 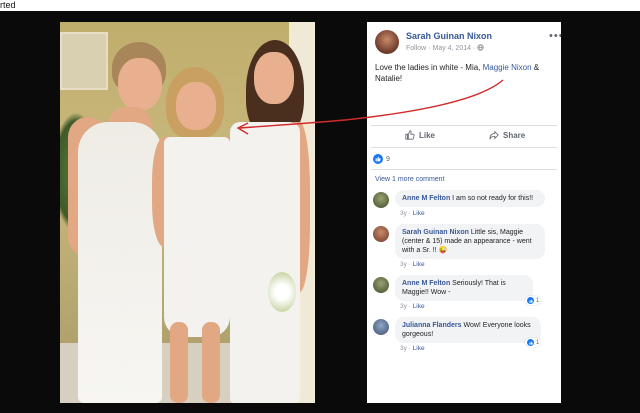 What do you see at coordinates (267, 212) in the screenshot?
I see `person-right` at bounding box center [267, 212].